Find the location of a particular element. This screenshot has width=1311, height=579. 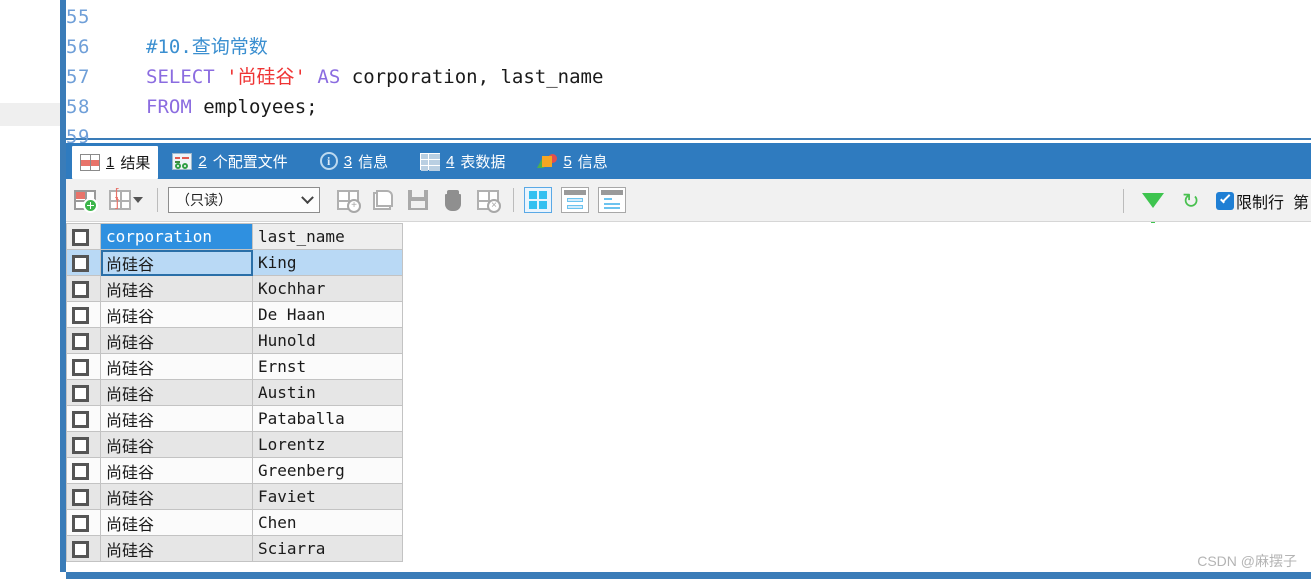

refresh-button: ↻ is located at coordinates (1192, 201).